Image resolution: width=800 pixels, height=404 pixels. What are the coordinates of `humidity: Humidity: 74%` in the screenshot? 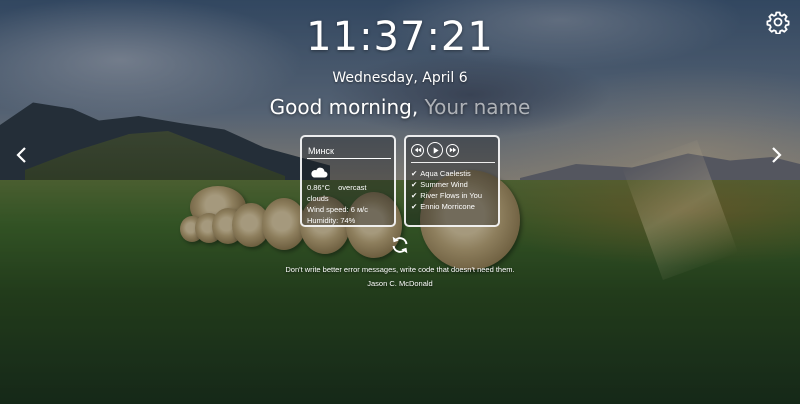 It's located at (331, 220).